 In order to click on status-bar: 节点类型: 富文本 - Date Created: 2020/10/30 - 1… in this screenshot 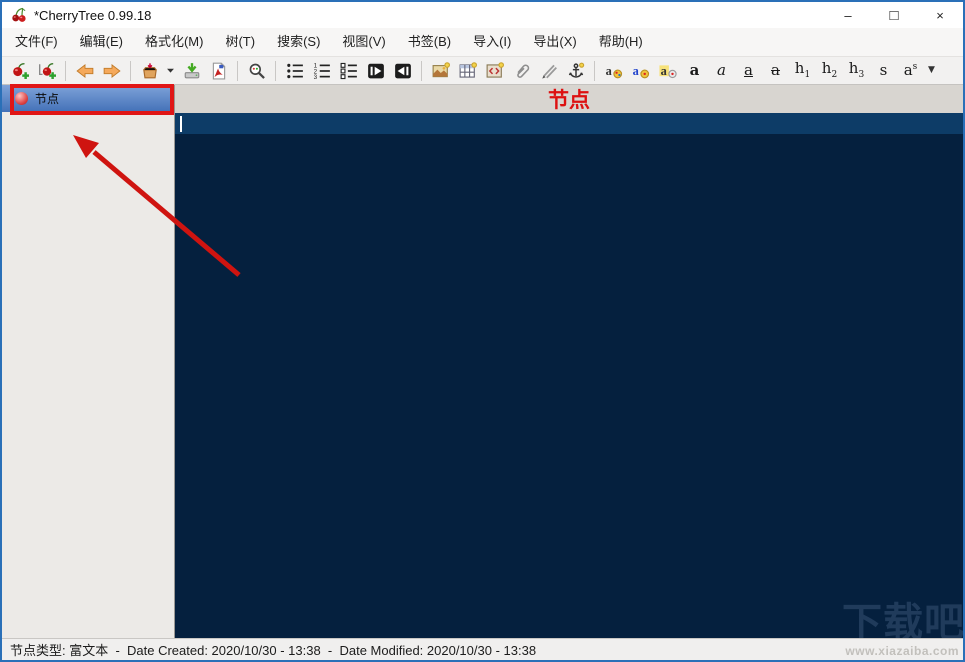, I will do `click(482, 649)`.